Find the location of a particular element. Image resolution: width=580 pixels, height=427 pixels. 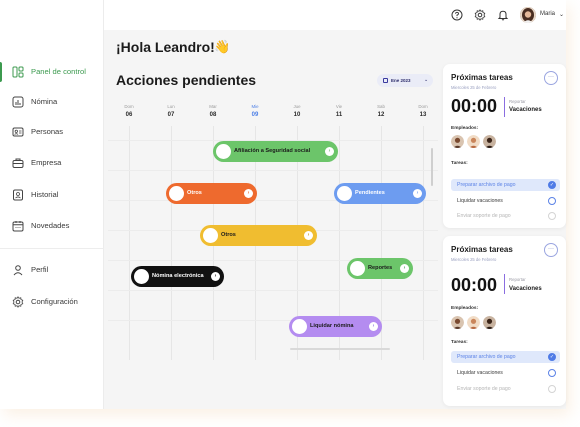

horizontal-scrollbar is located at coordinates (340, 349).